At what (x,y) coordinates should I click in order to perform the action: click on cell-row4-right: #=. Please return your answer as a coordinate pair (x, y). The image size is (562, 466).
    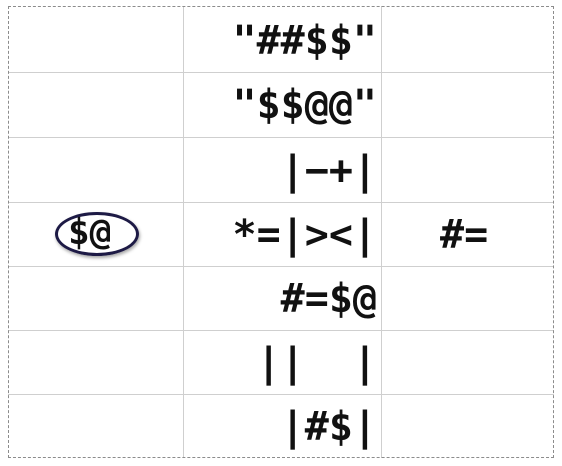
    Looking at the image, I should click on (464, 235).